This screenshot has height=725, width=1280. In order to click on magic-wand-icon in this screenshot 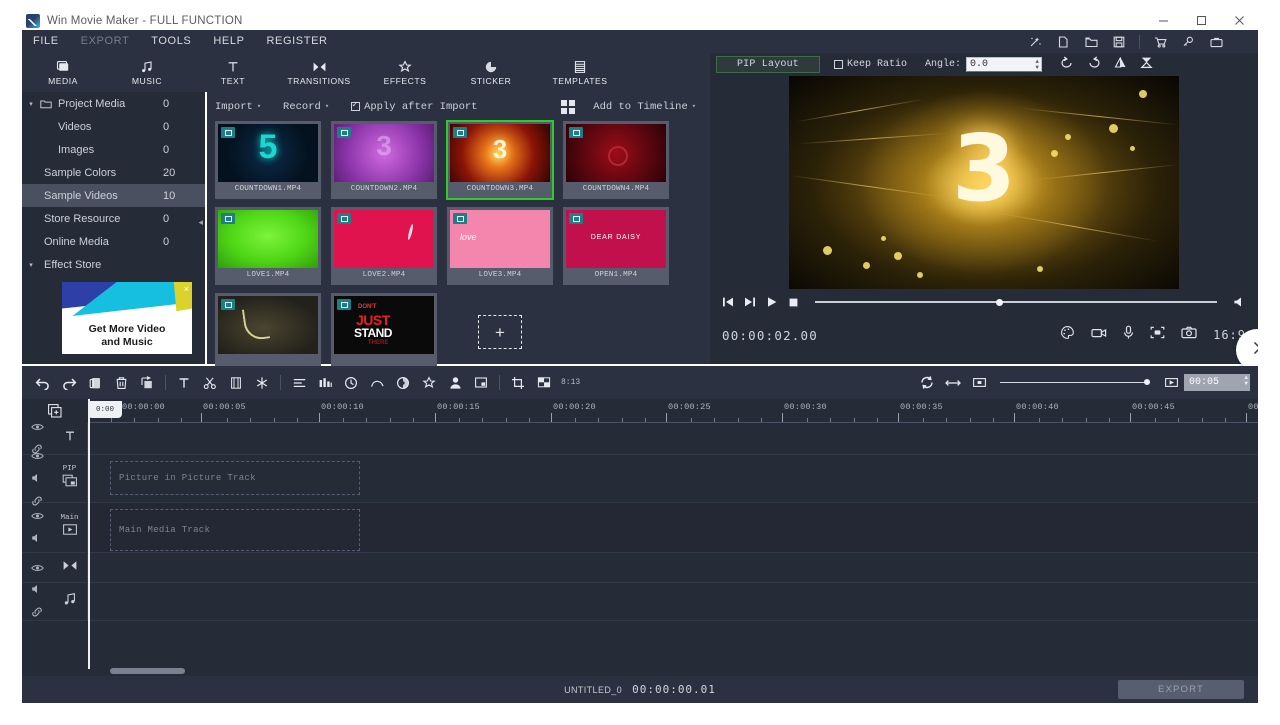, I will do `click(1035, 41)`.